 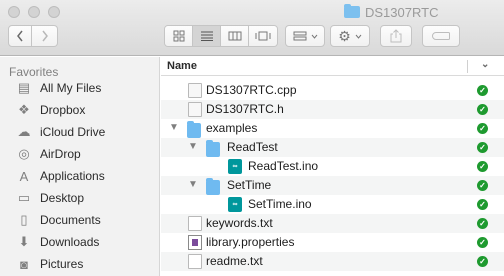 I want to click on chevron-down-icon: ⌄, so click(x=485, y=64).